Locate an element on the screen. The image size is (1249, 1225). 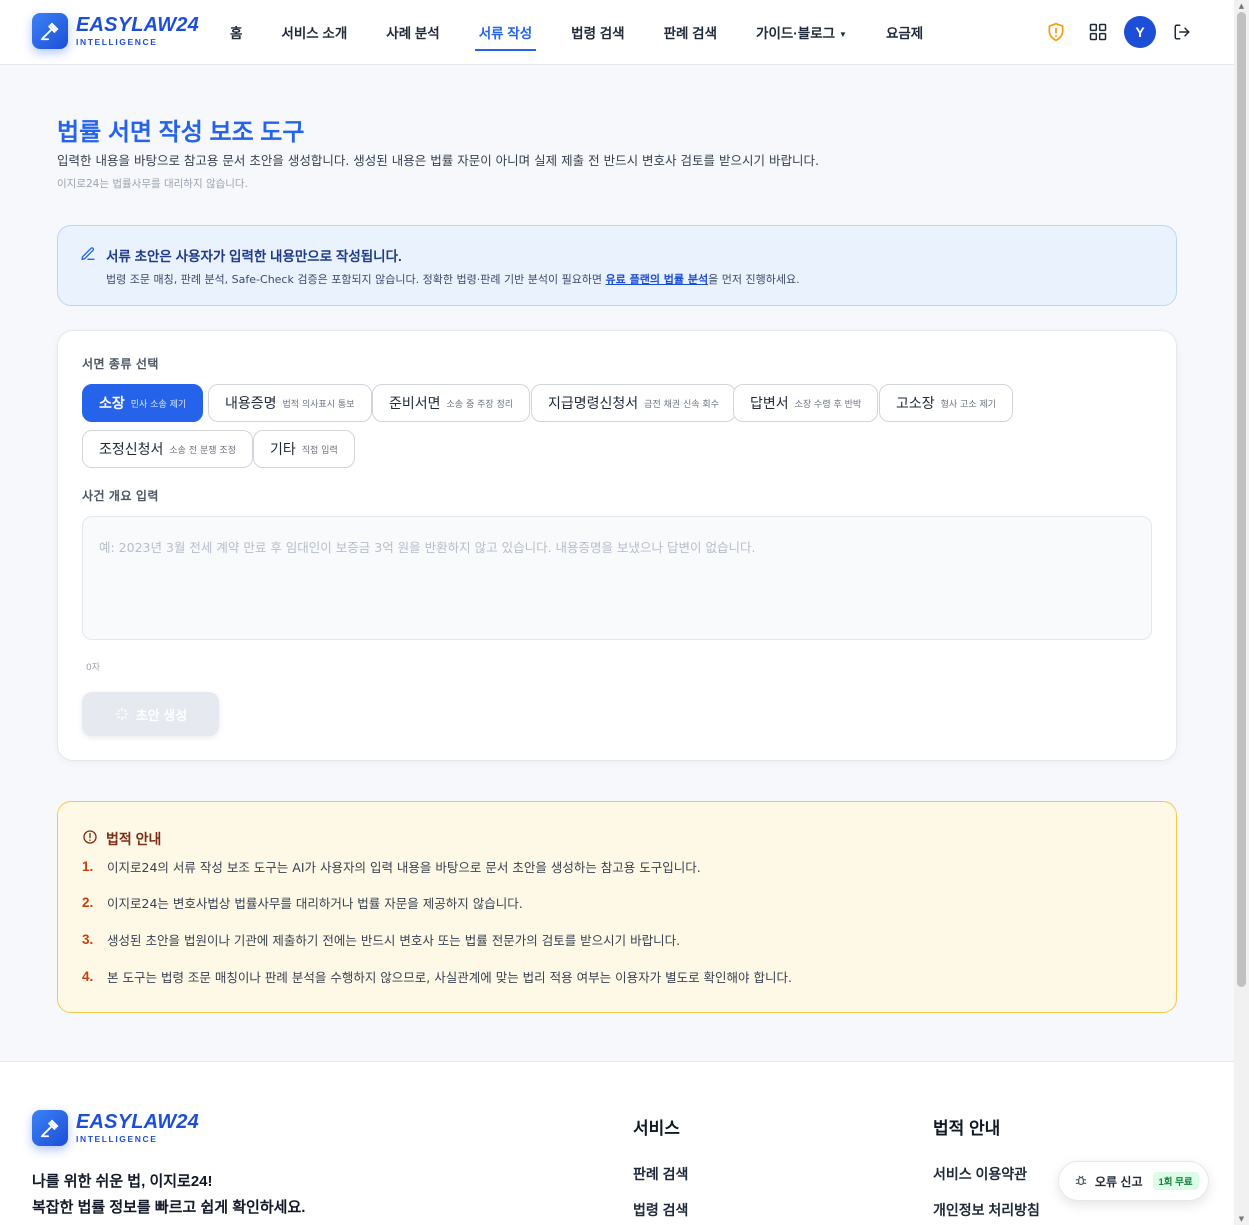
error-report-button: 오류 신고 1회 무료 is located at coordinates (1133, 1181).